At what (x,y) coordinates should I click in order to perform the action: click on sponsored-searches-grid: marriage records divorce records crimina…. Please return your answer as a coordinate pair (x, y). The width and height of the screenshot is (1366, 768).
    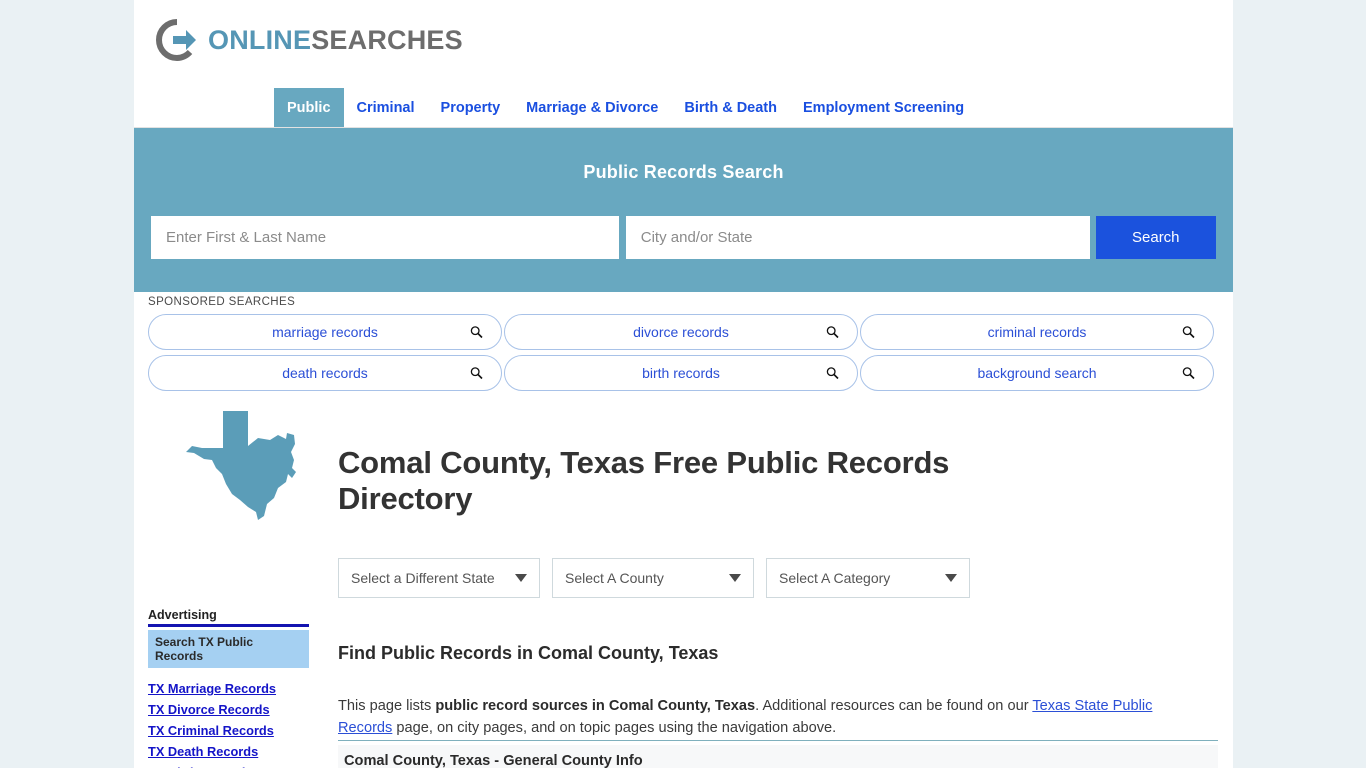
    Looking at the image, I should click on (683, 352).